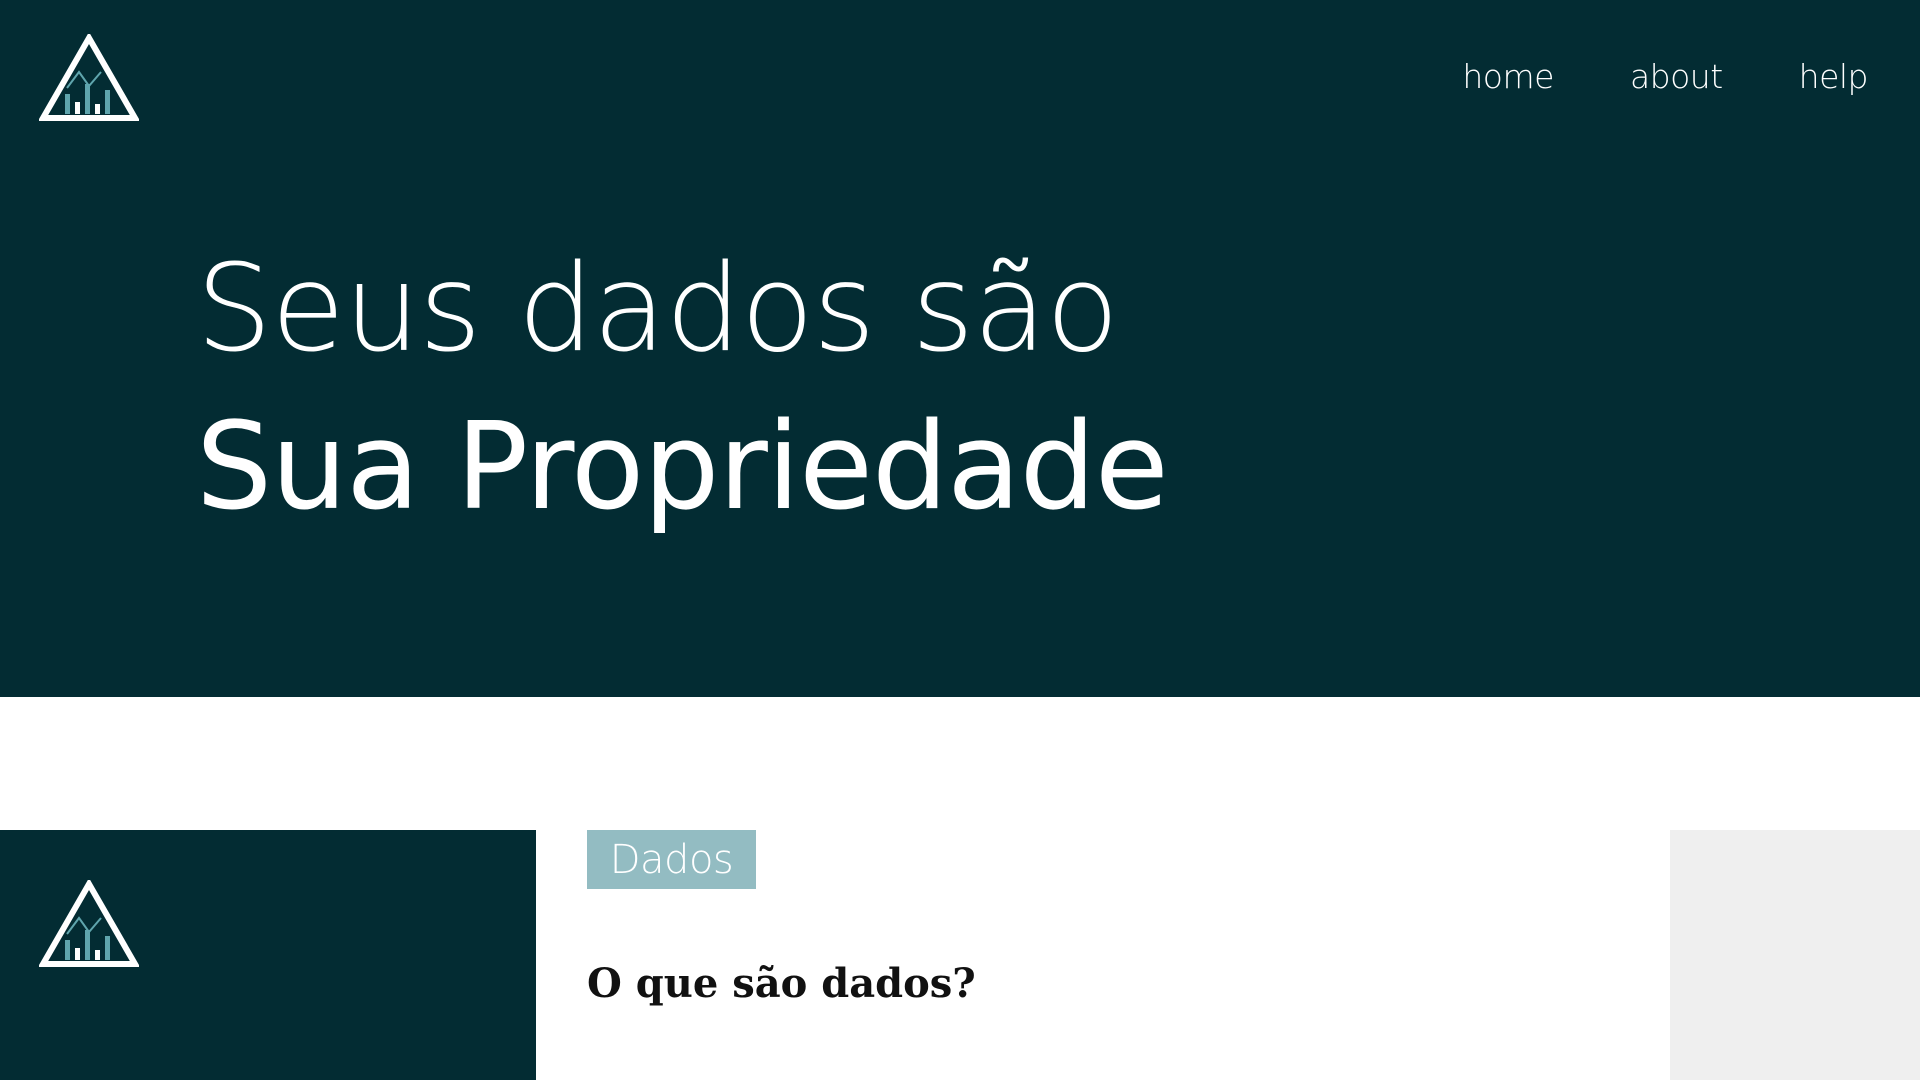 This screenshot has width=1920, height=1080. Describe the element at coordinates (1676, 76) in the screenshot. I see `nav-link-about: about` at that location.